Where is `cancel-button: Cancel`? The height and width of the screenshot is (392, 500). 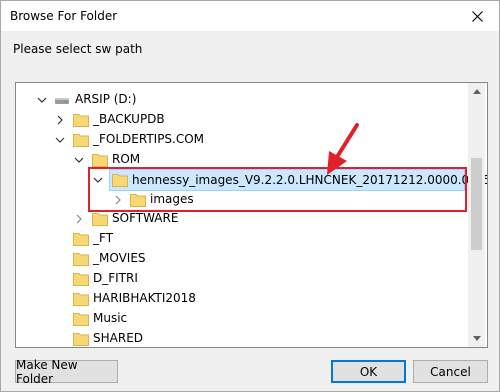 cancel-button: Cancel is located at coordinates (450, 371).